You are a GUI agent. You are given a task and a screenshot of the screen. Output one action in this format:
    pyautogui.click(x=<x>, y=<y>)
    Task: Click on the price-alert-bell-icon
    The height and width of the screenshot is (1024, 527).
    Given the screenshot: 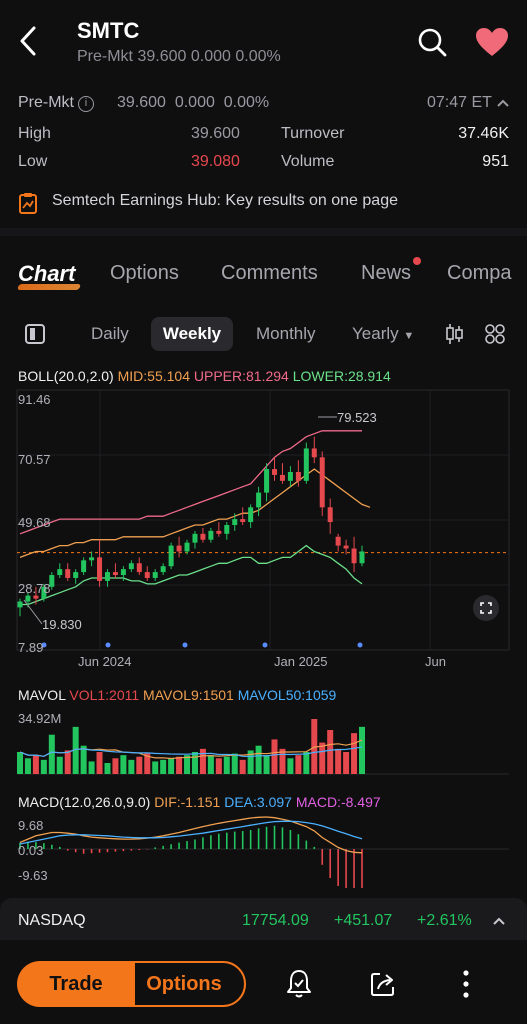 What is the action you would take?
    pyautogui.click(x=299, y=984)
    